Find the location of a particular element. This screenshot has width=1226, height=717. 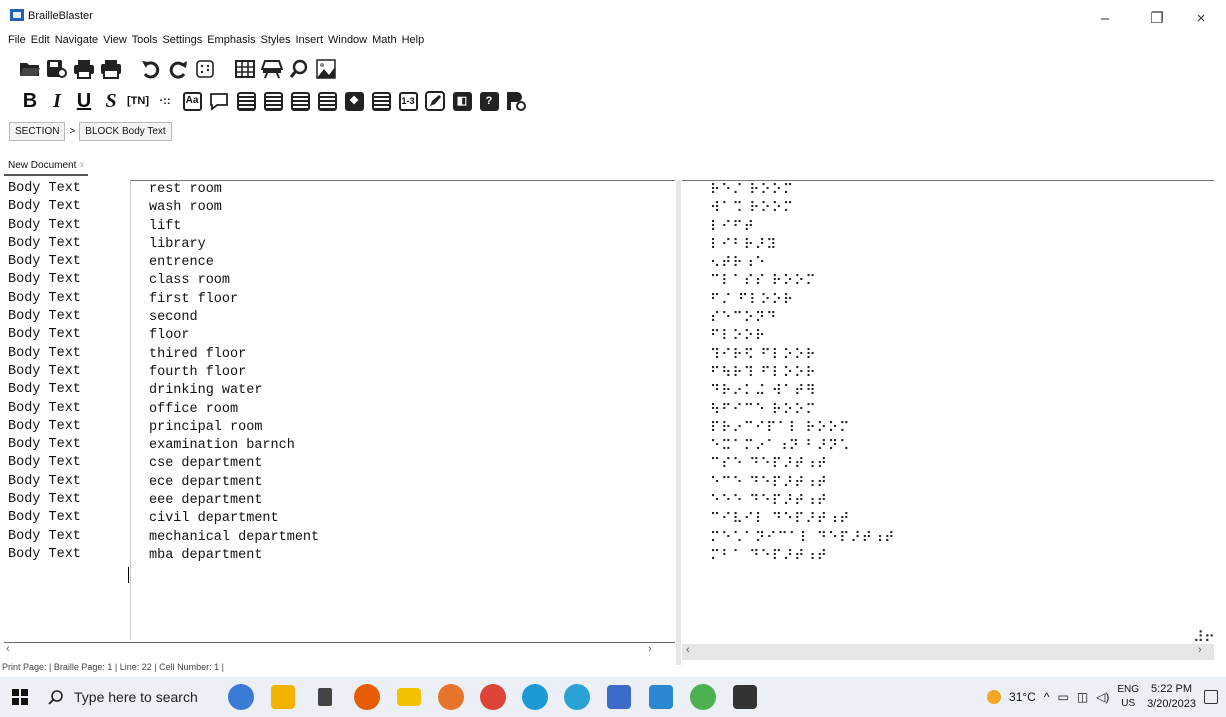

tab-new-document: New Document ☓ is located at coordinates (46, 168).